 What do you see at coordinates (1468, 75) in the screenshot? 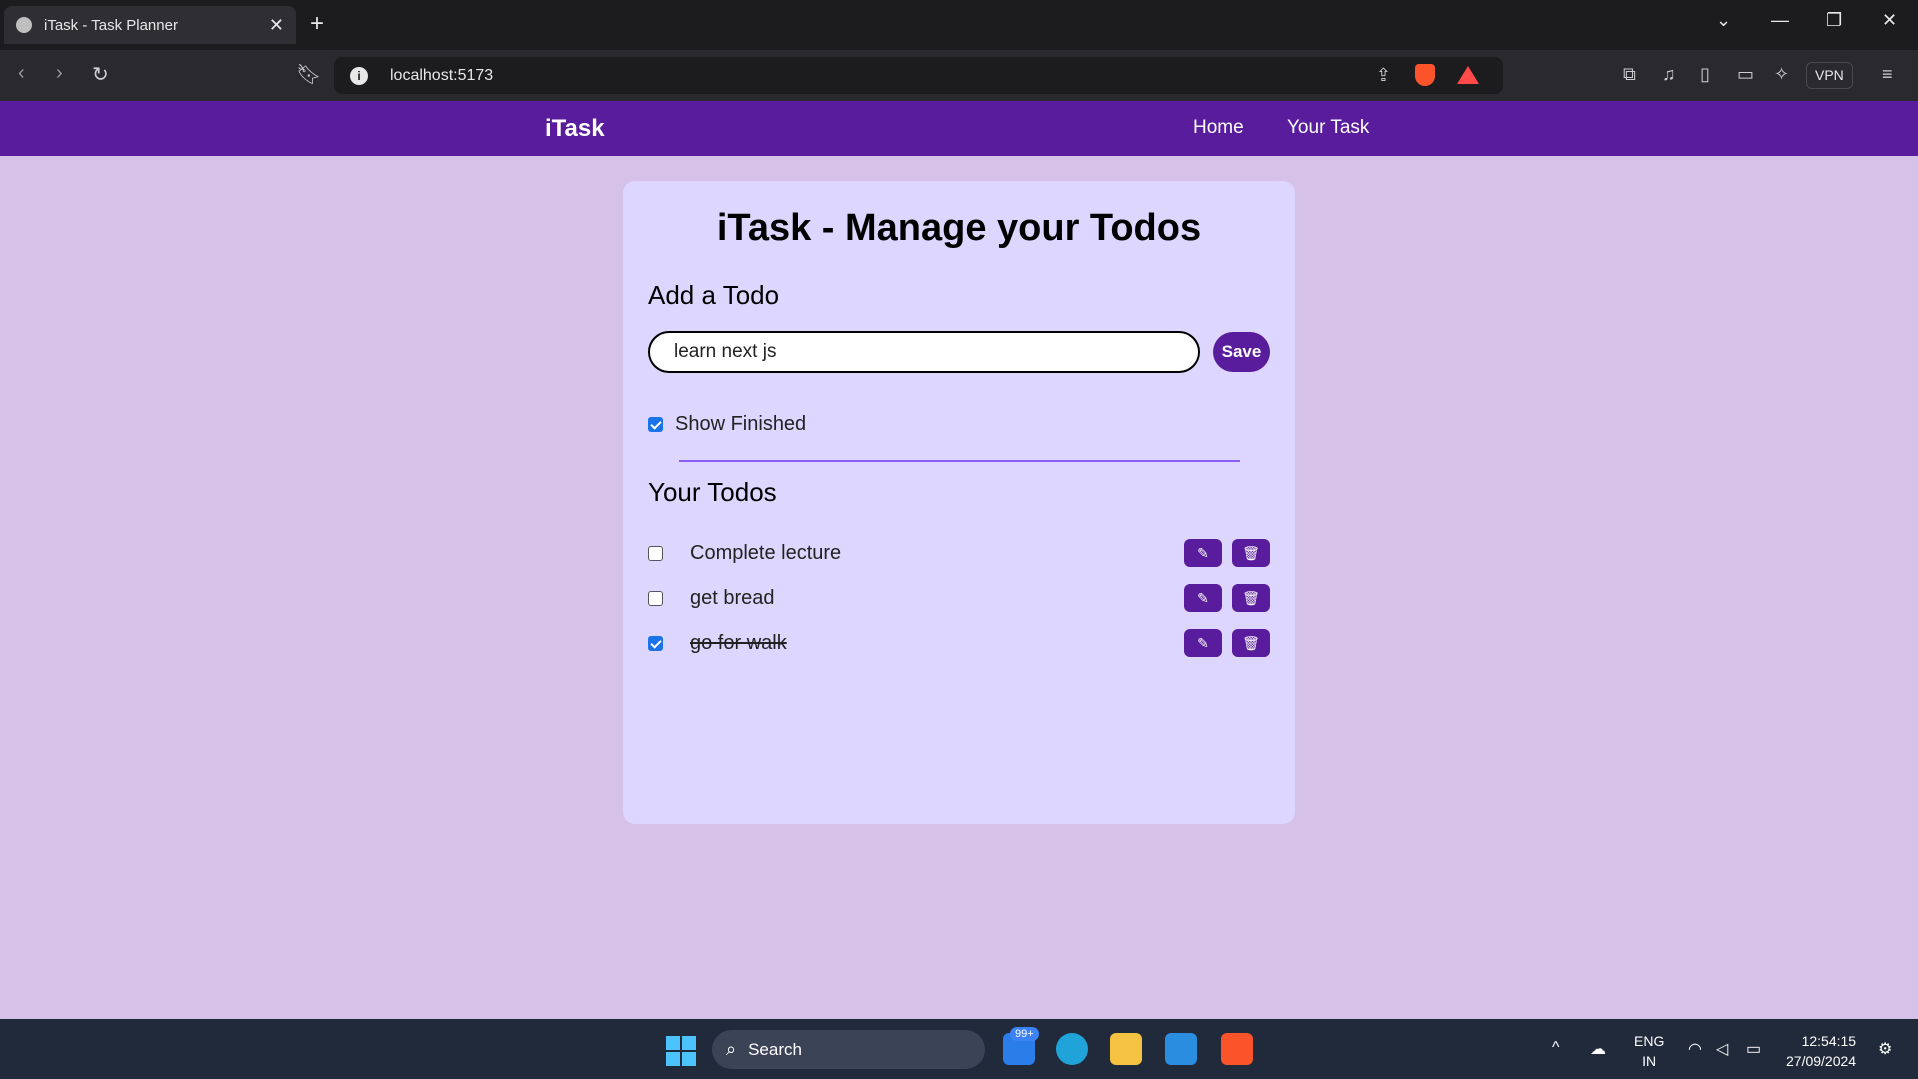
I see `brave-rewards-icon` at bounding box center [1468, 75].